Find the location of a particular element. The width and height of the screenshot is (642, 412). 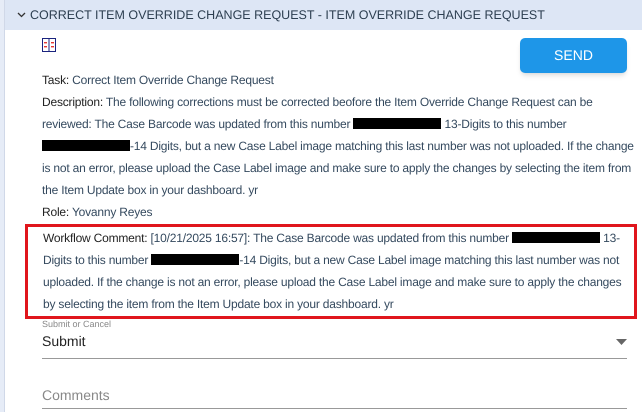

dropdown-value: Submit is located at coordinates (64, 341).